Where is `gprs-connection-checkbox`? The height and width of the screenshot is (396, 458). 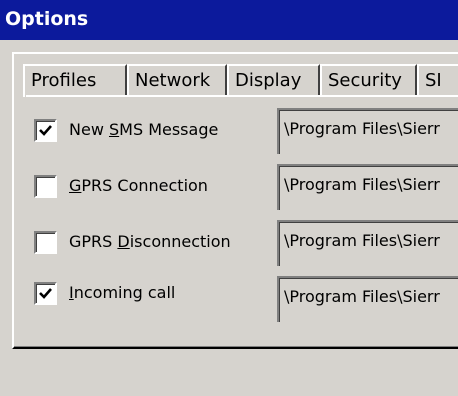
gprs-connection-checkbox is located at coordinates (45, 186).